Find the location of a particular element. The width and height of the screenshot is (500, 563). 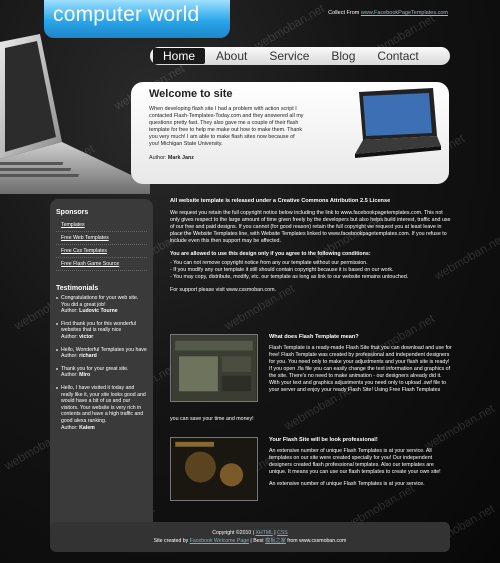

sponsor-item: Free Css Templates is located at coordinates (101, 251).